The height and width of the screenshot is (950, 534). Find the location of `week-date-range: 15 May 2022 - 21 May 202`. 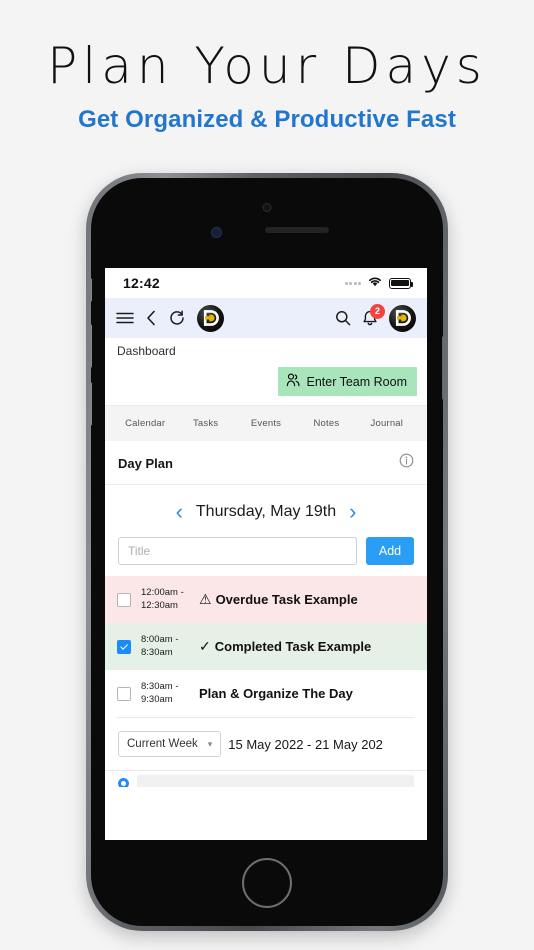

week-date-range: 15 May 2022 - 21 May 202 is located at coordinates (305, 744).